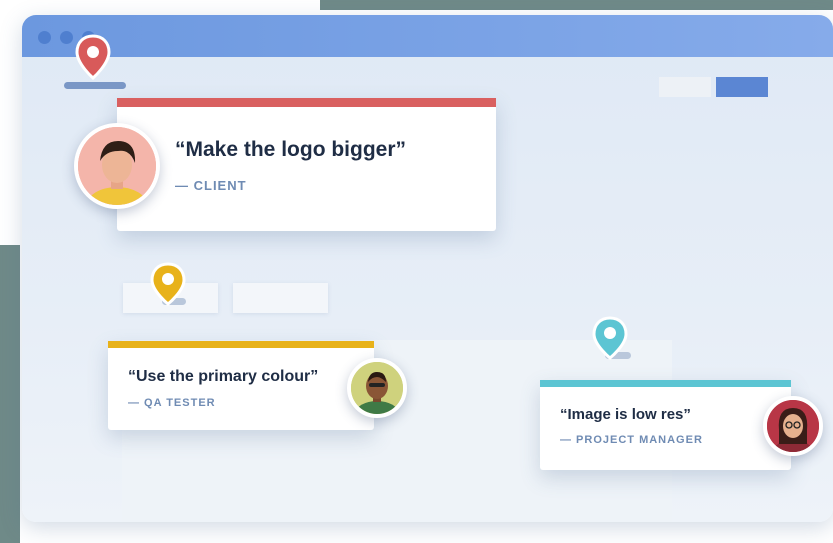 Image resolution: width=833 pixels, height=543 pixels. What do you see at coordinates (280, 298) in the screenshot?
I see `content-placeholder` at bounding box center [280, 298].